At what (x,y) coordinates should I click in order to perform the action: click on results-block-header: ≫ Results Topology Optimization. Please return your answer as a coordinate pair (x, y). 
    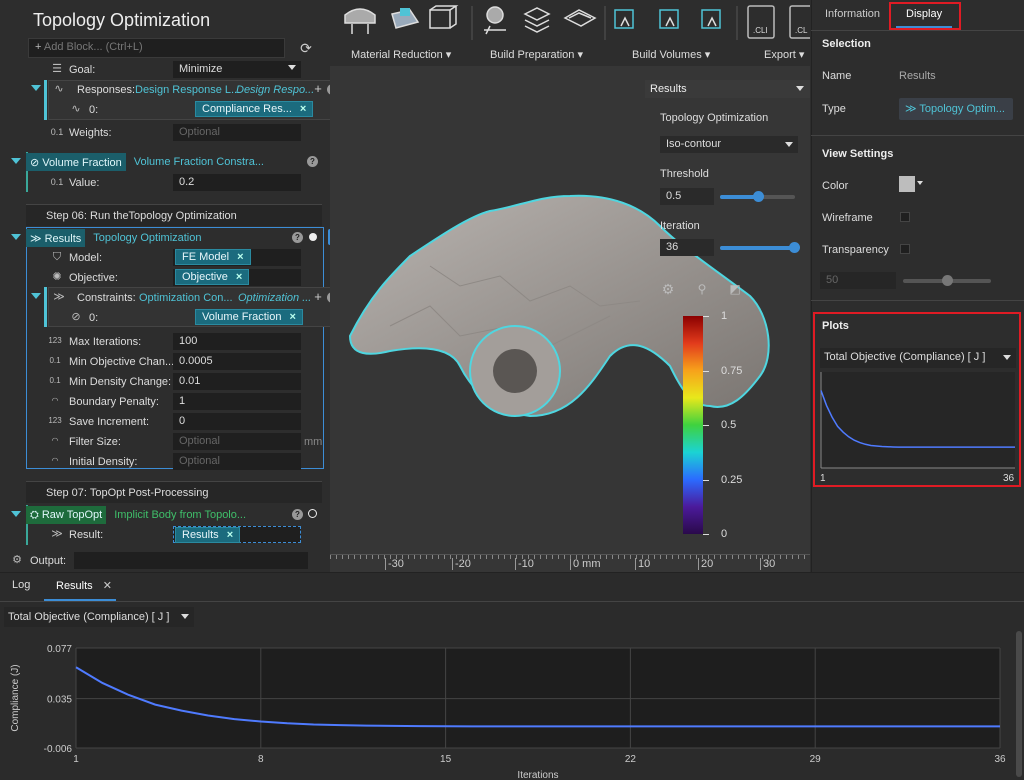
    Looking at the image, I should click on (114, 238).